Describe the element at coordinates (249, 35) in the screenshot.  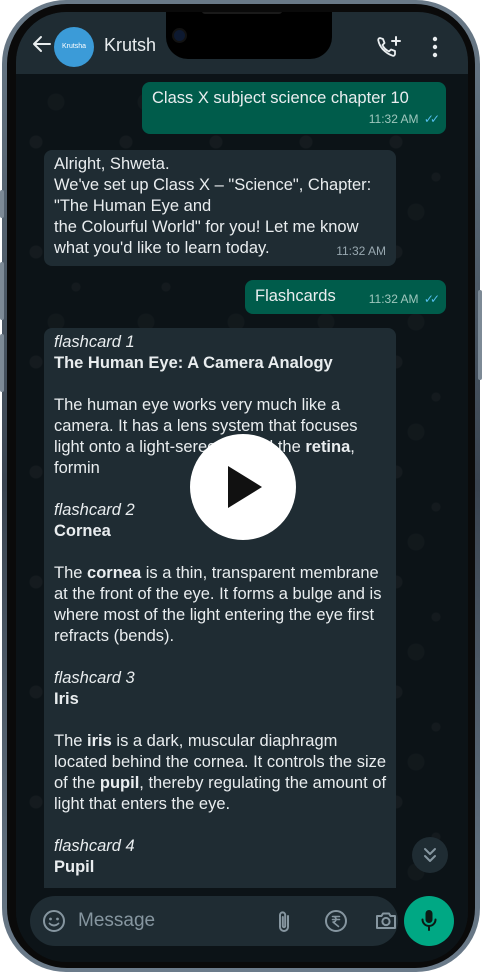
I see `notch` at that location.